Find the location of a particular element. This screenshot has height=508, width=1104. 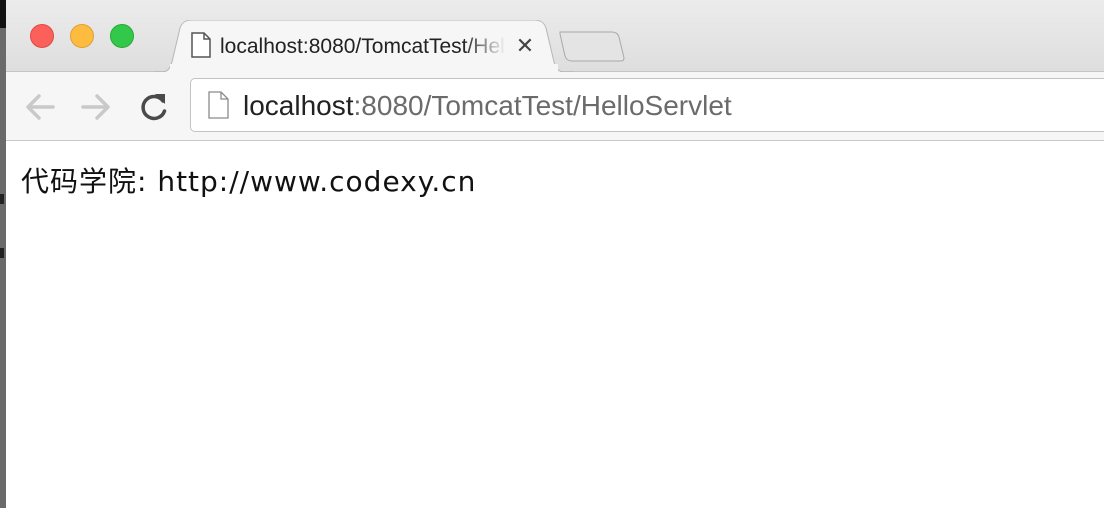

toolbar: localhost:8080/TomcatTest/HelloServlet is located at coordinates (555, 106).